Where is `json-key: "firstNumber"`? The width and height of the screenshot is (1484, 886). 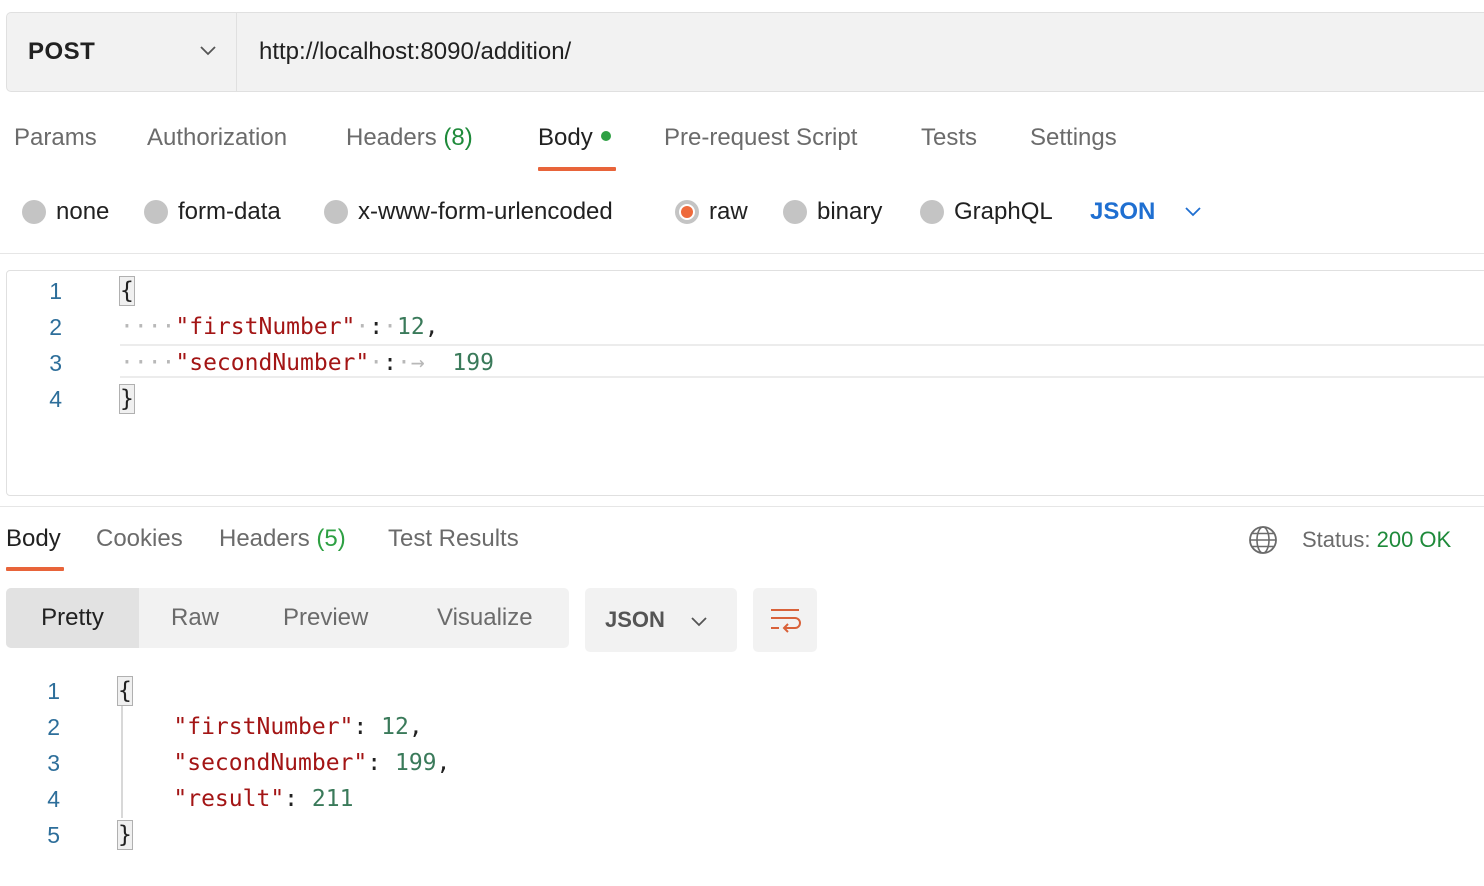
json-key: "firstNumber" is located at coordinates (265, 327).